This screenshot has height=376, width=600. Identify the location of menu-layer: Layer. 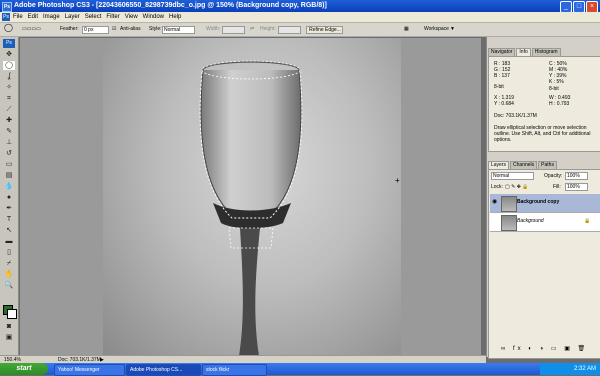
(72, 17).